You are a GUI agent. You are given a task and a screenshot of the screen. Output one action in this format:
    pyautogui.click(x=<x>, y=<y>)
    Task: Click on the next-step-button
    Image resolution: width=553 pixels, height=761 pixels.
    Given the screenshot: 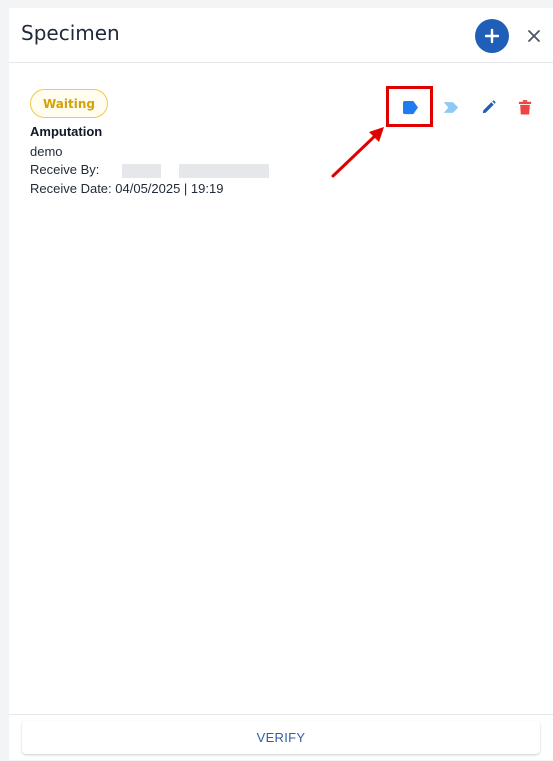 What is the action you would take?
    pyautogui.click(x=451, y=107)
    